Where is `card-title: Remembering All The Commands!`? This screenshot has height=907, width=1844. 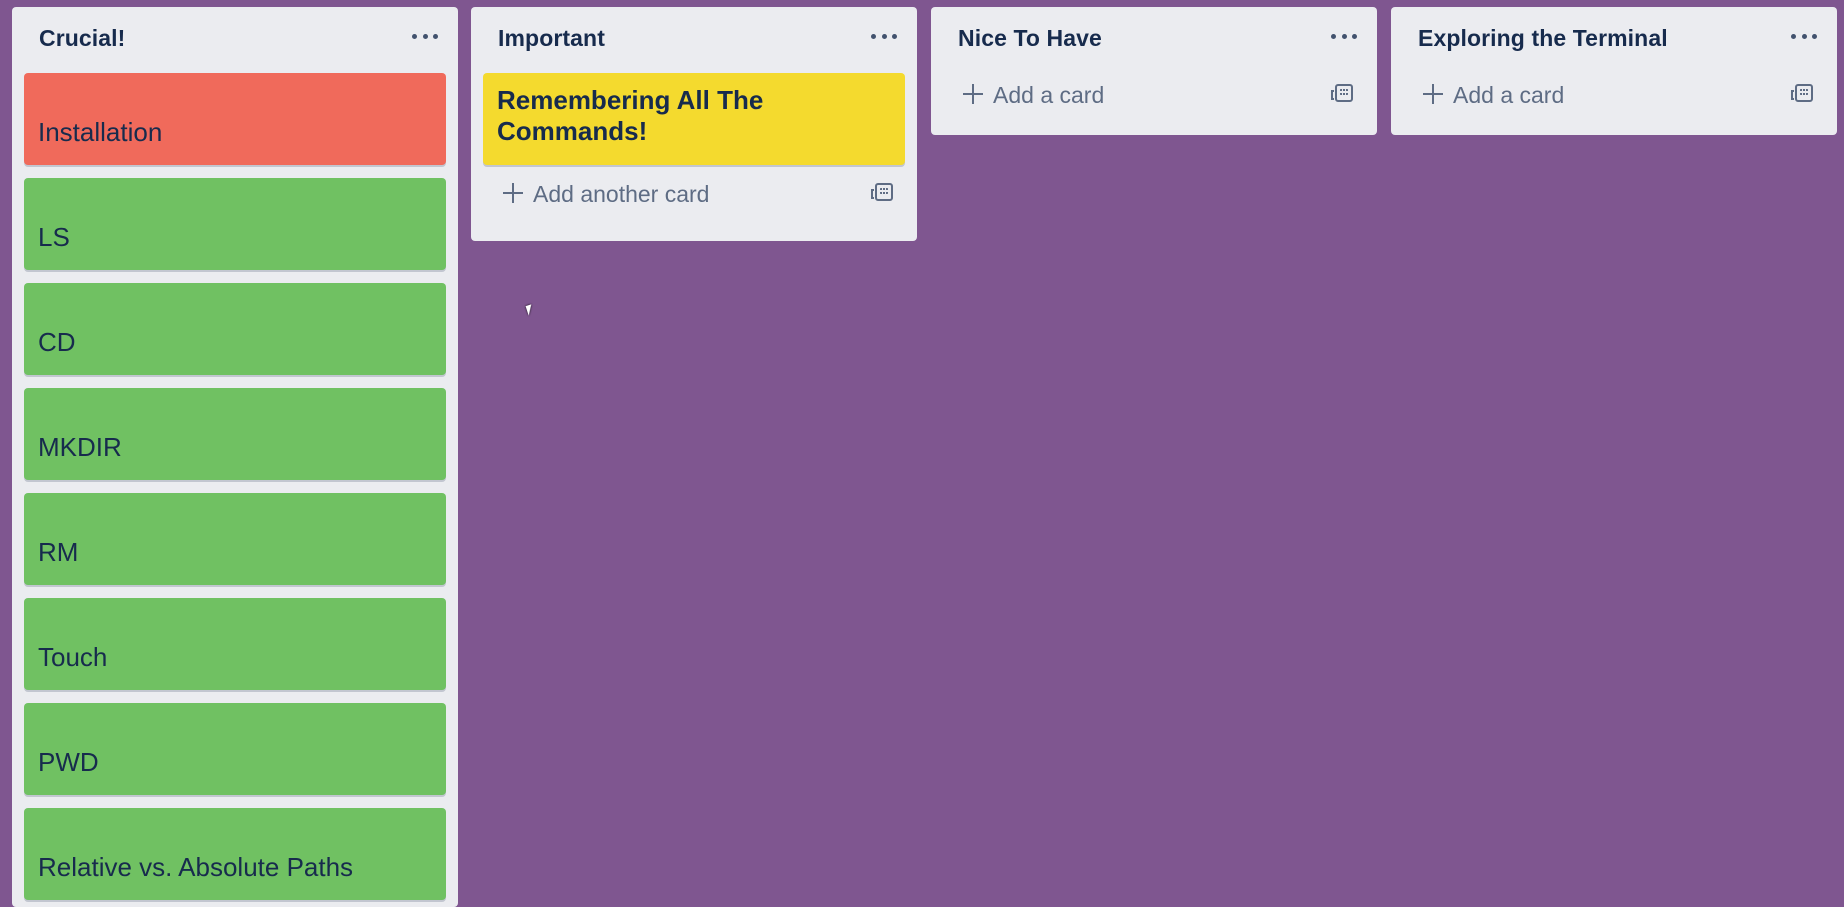
card-title: Remembering All The Commands! is located at coordinates (630, 115).